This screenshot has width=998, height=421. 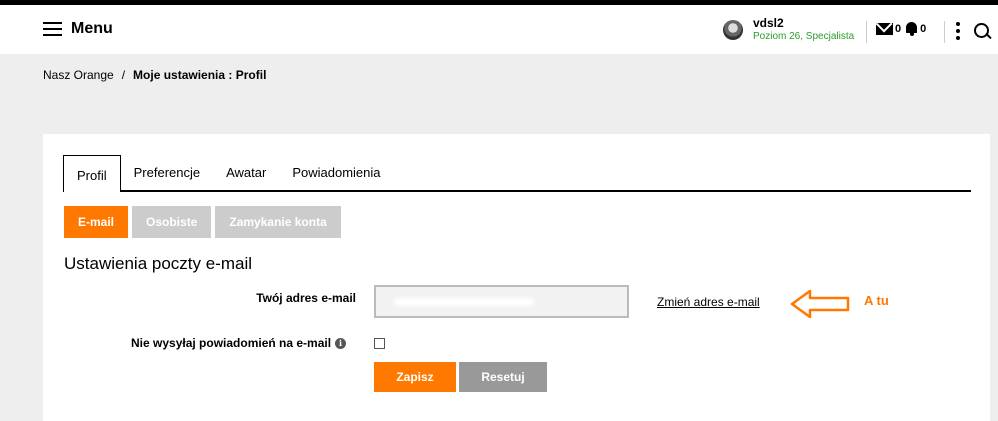 I want to click on hamburger-icon, so click(x=52, y=29).